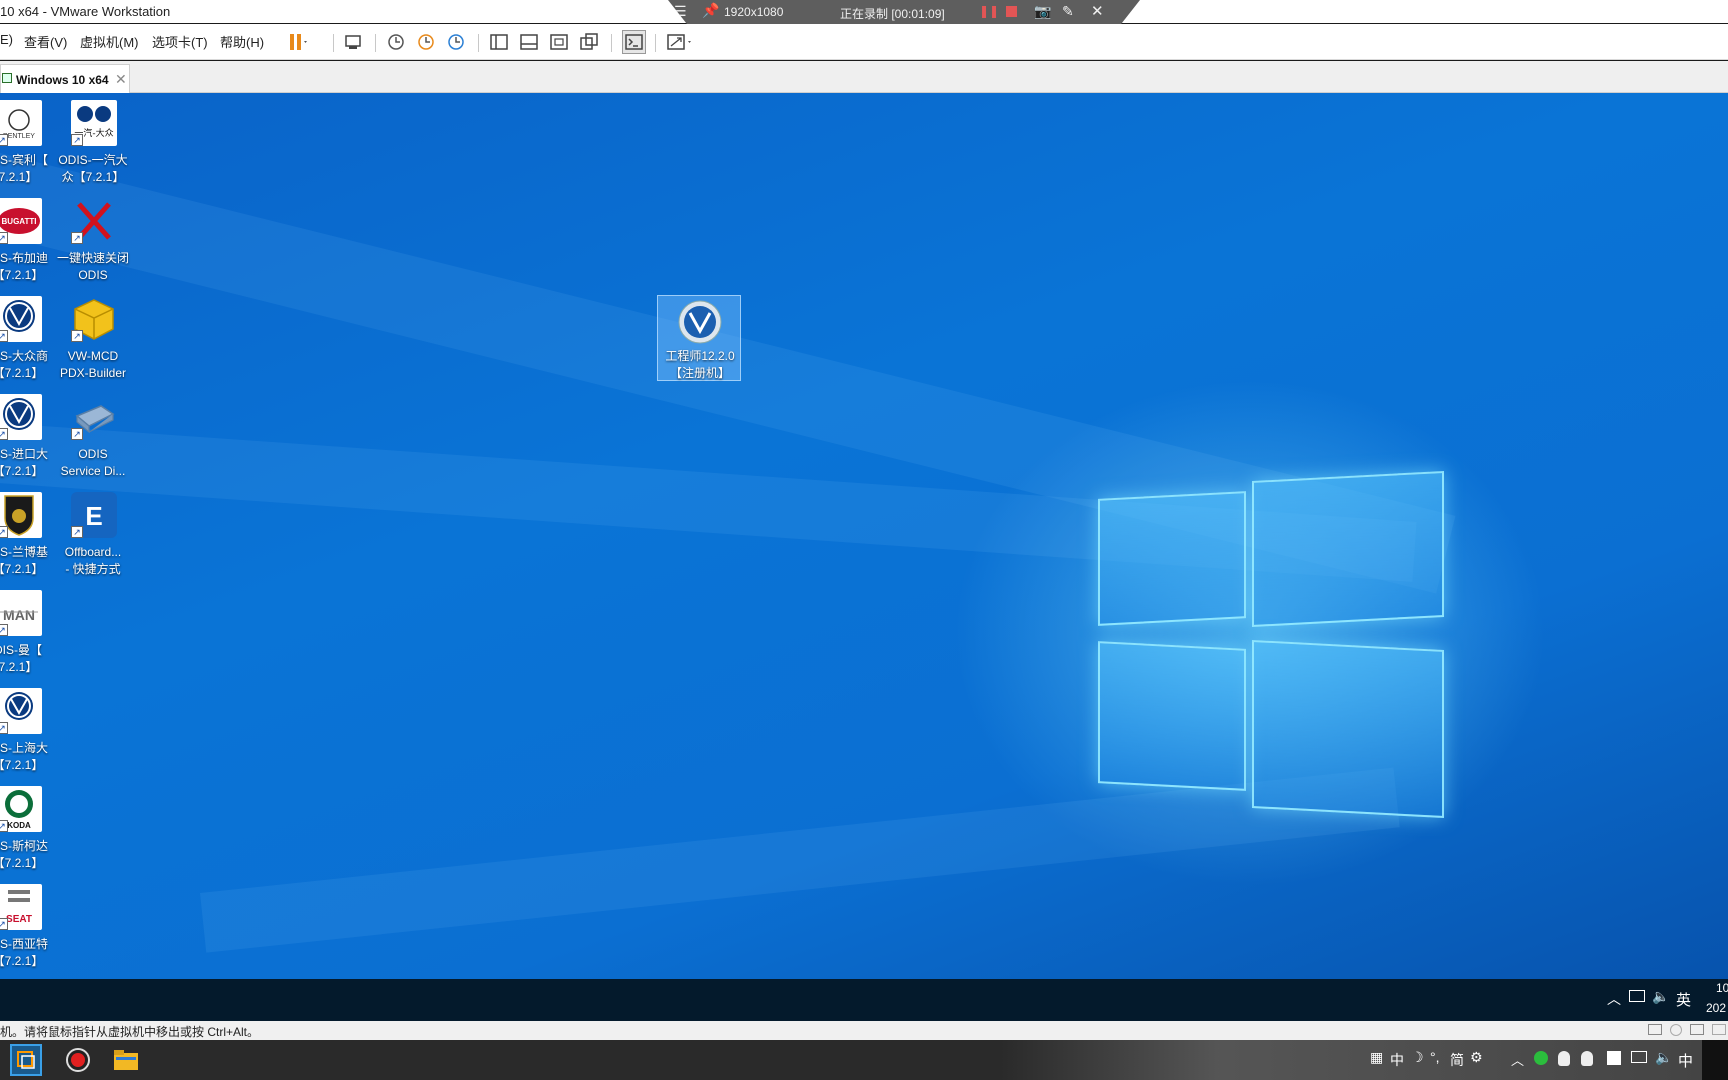 The image size is (1728, 1080). What do you see at coordinates (864, 1000) in the screenshot?
I see `guest-taskbar: ︿ 🔈 英 10 202` at bounding box center [864, 1000].